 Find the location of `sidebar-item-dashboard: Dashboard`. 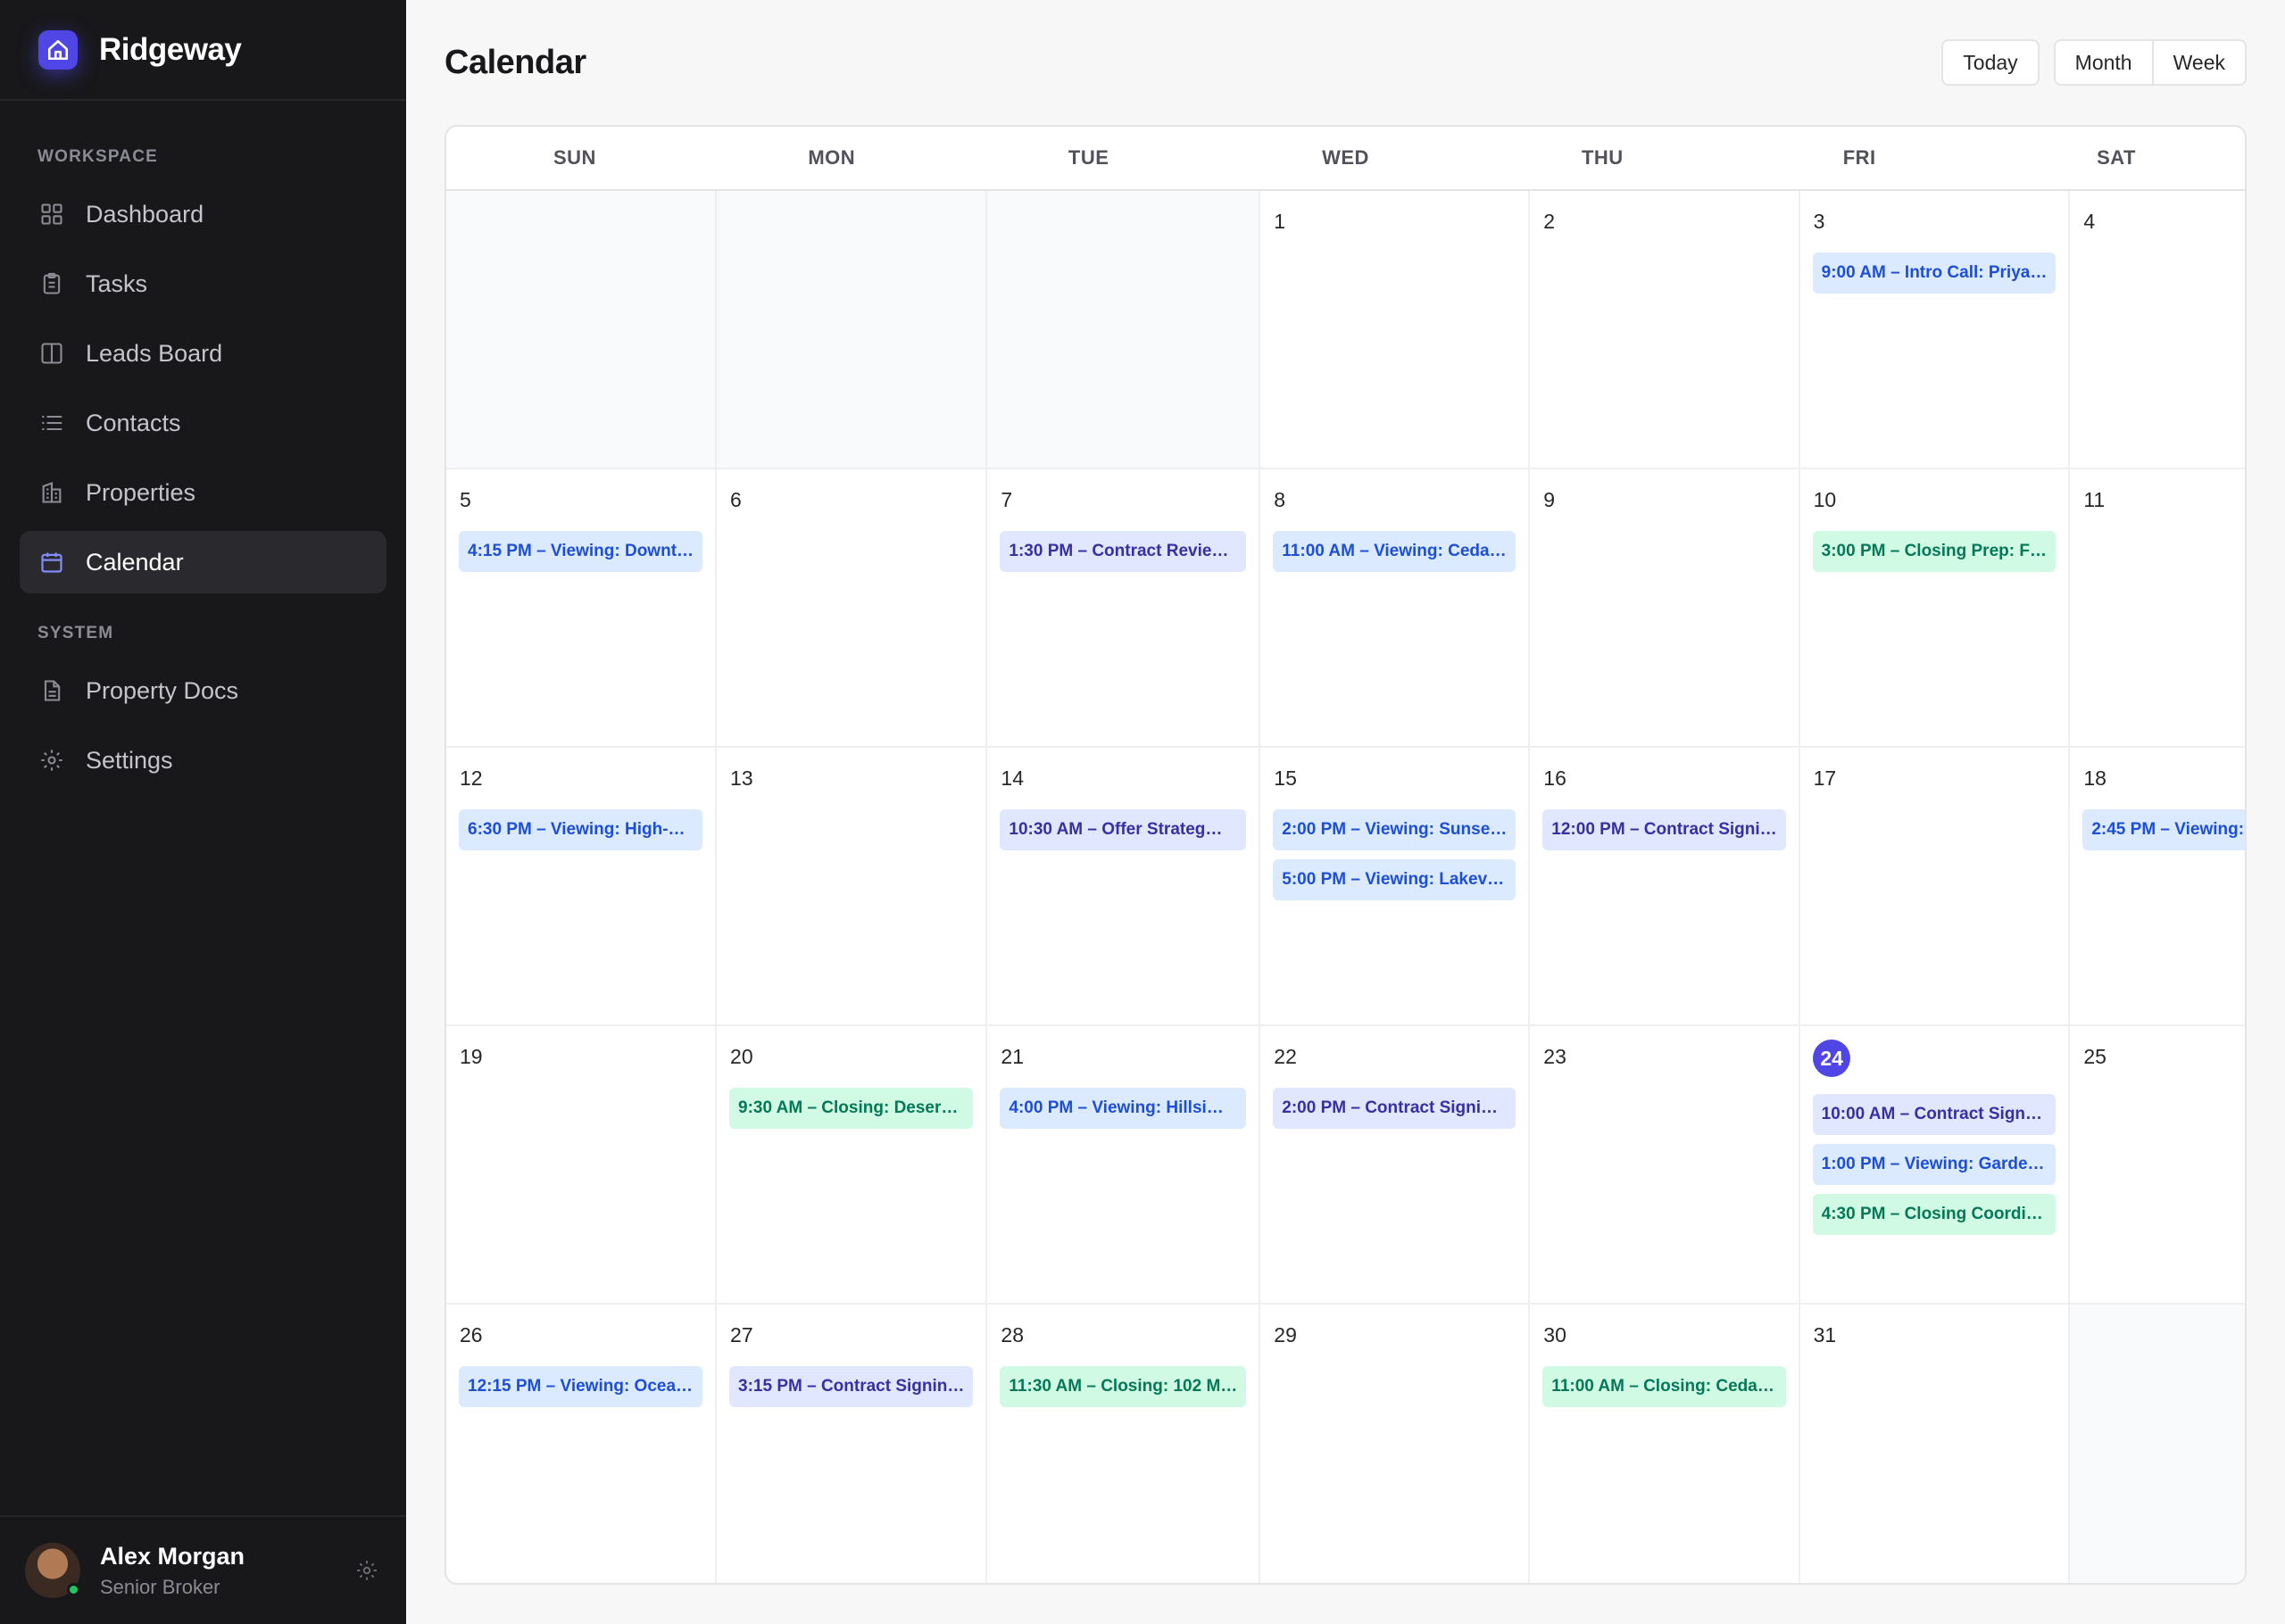

sidebar-item-dashboard: Dashboard is located at coordinates (203, 214).